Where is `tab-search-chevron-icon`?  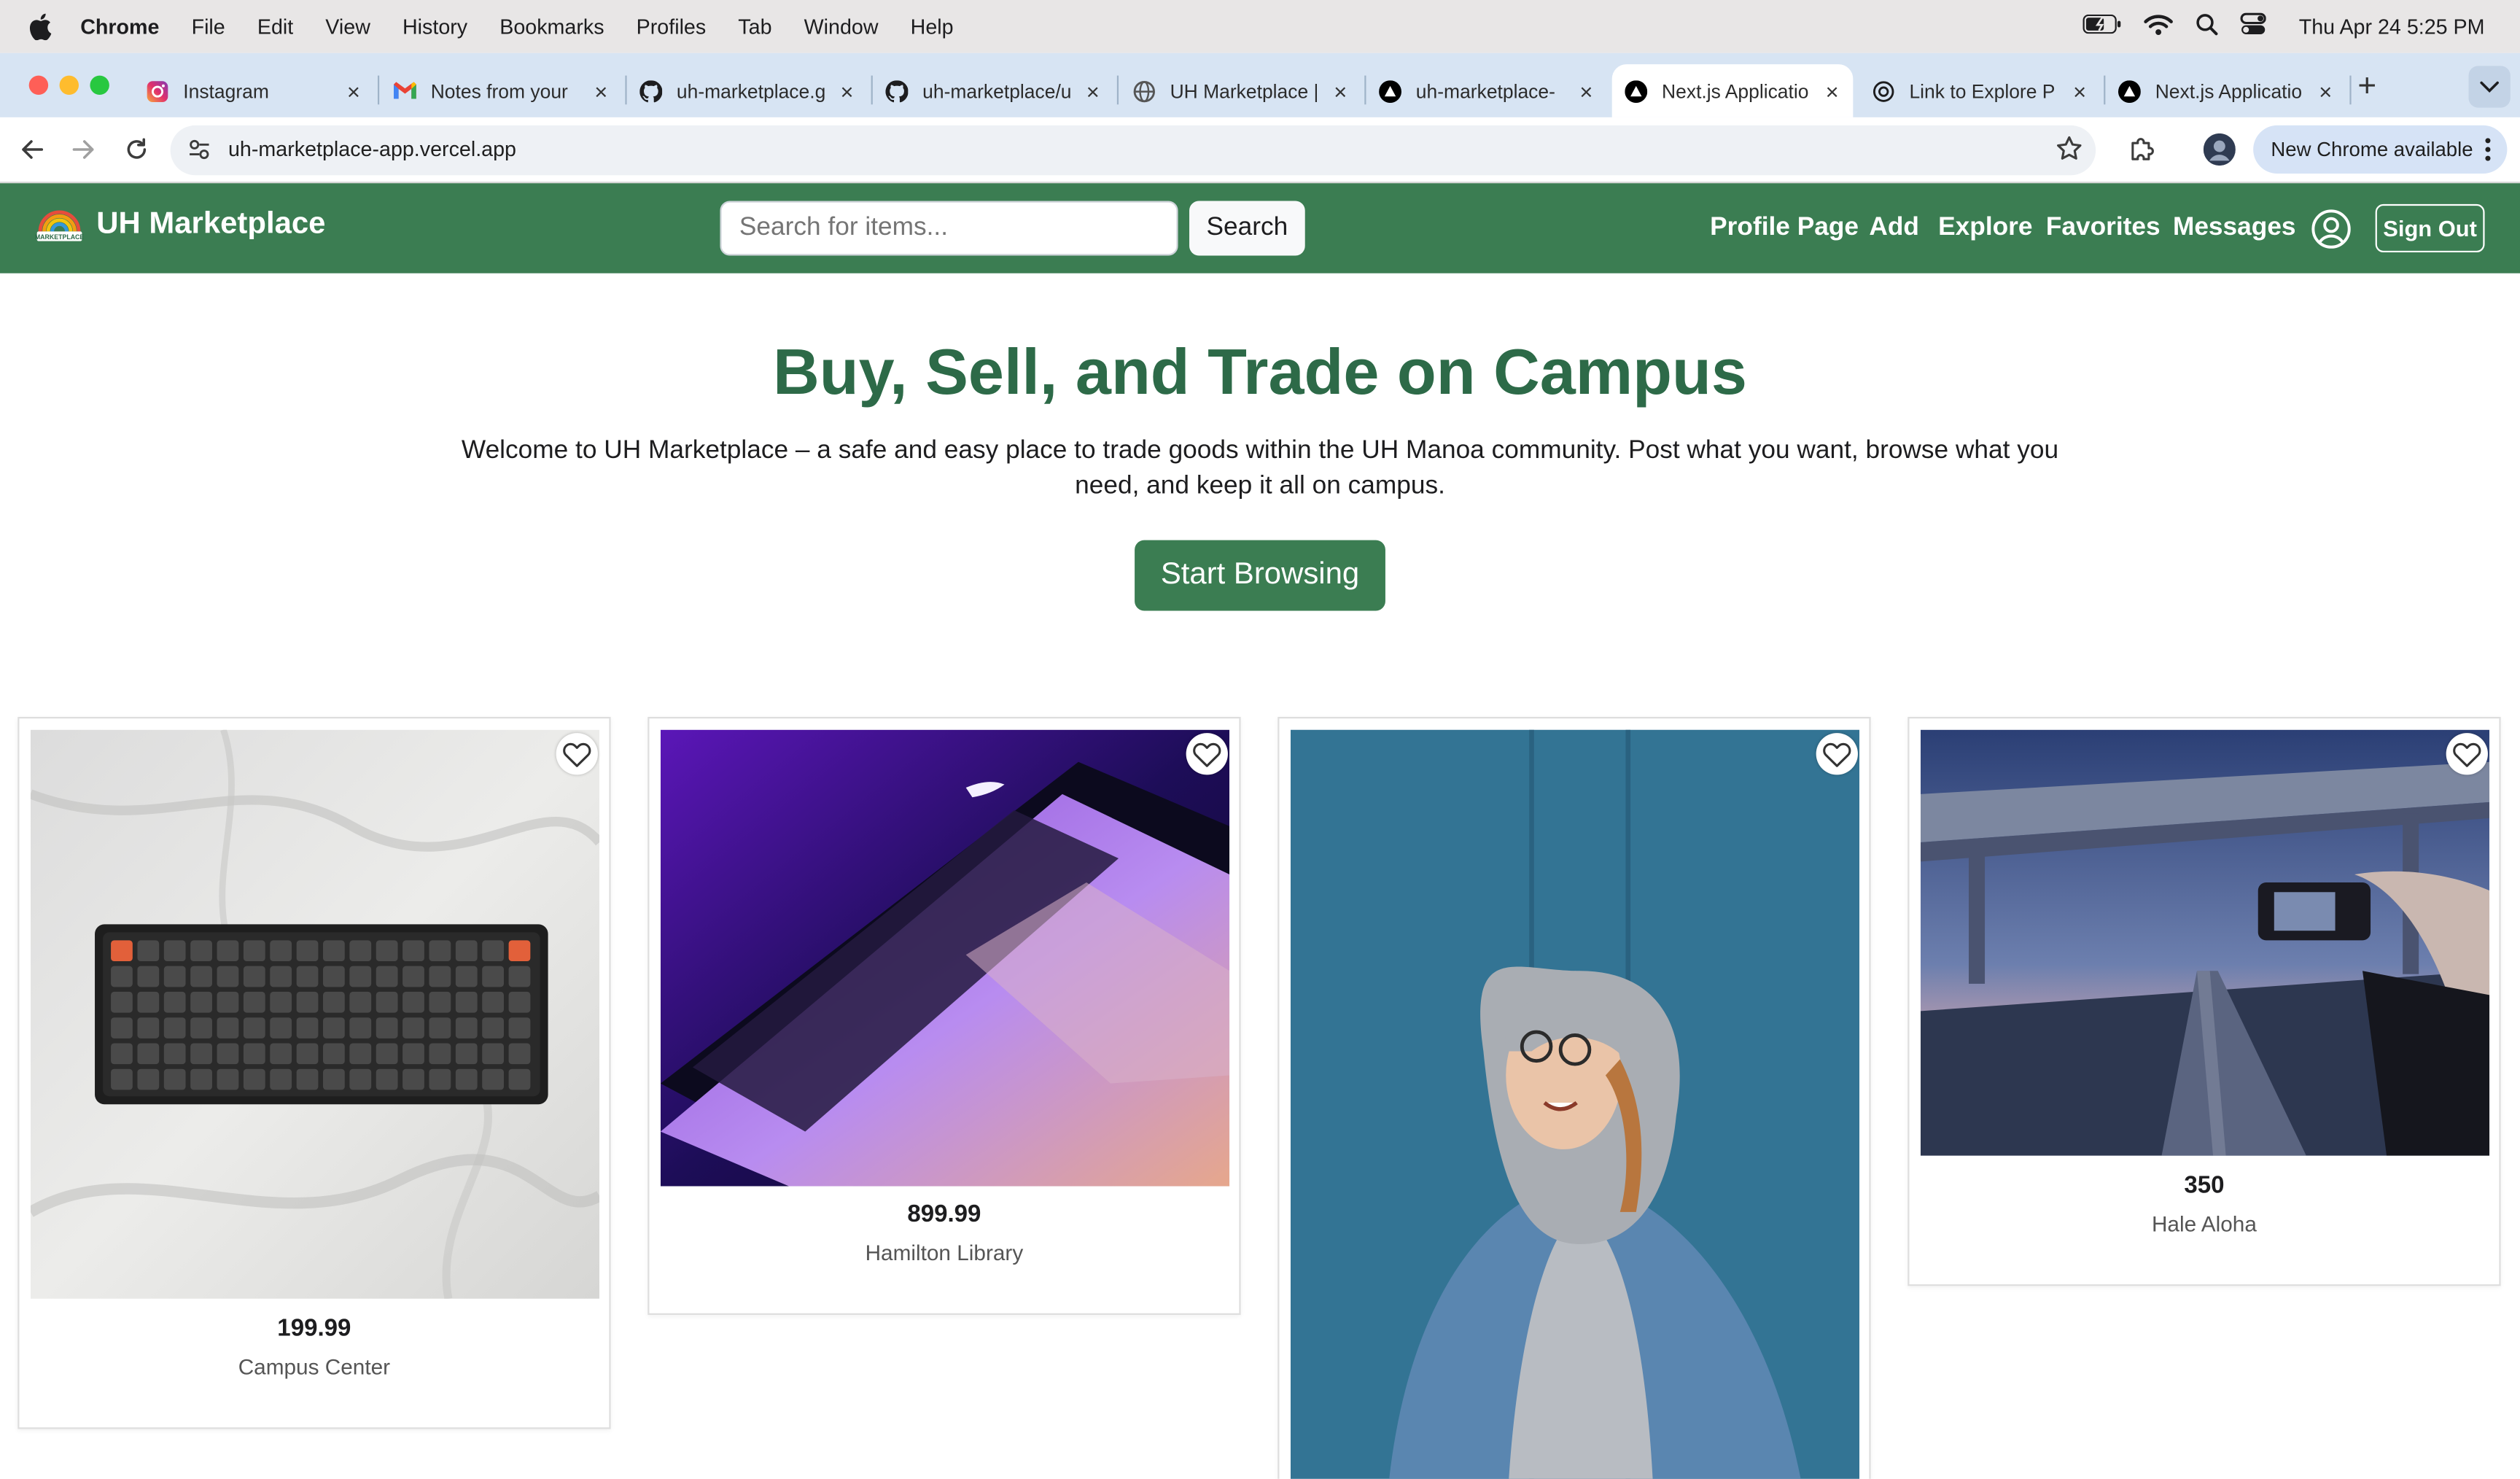
tab-search-chevron-icon is located at coordinates (2489, 87).